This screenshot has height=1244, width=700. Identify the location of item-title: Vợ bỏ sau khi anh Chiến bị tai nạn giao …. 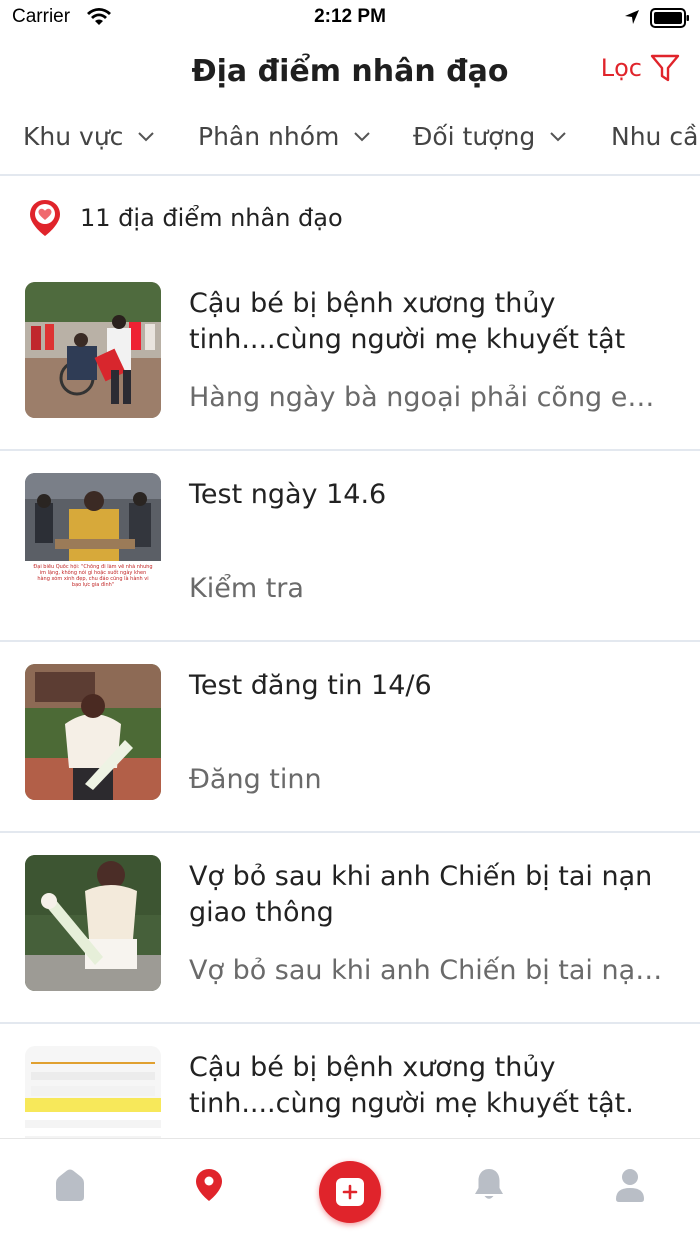
(421, 894).